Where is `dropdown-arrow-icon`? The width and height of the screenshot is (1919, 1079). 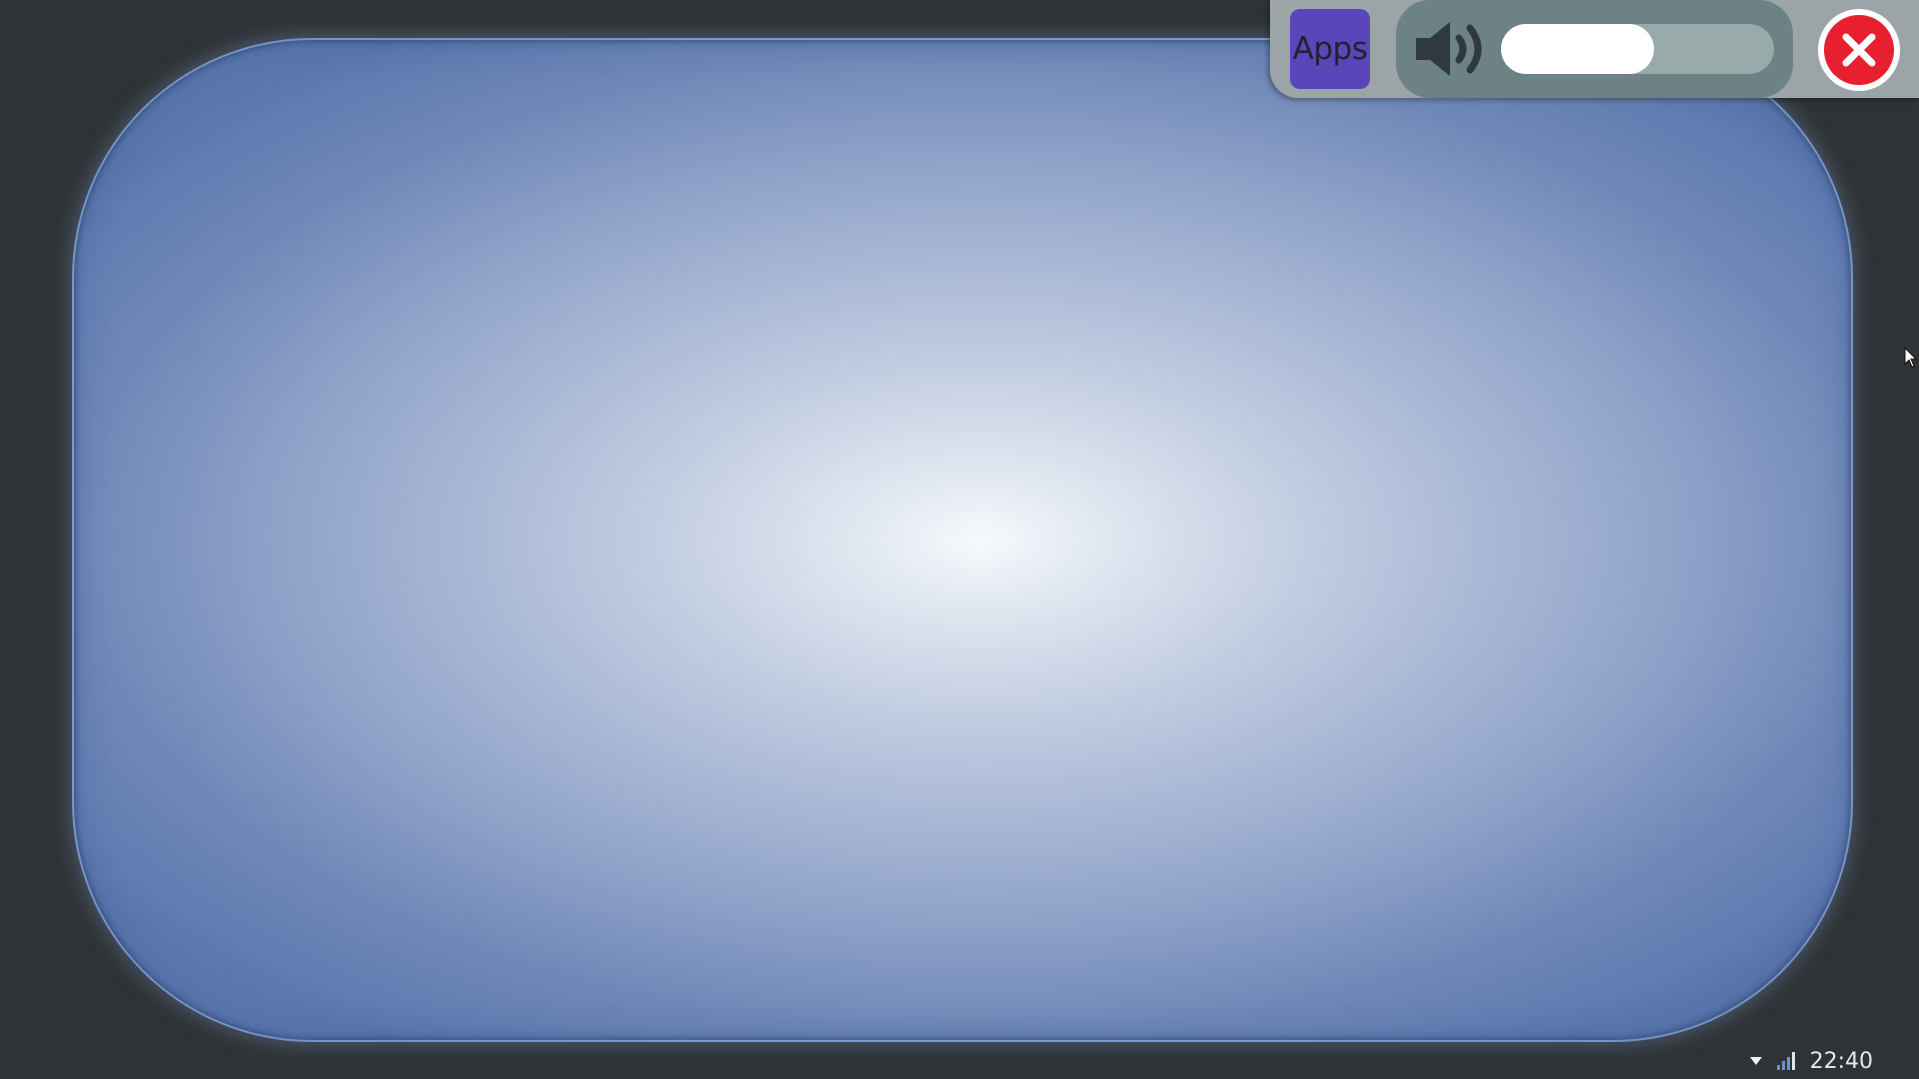 dropdown-arrow-icon is located at coordinates (1756, 1061).